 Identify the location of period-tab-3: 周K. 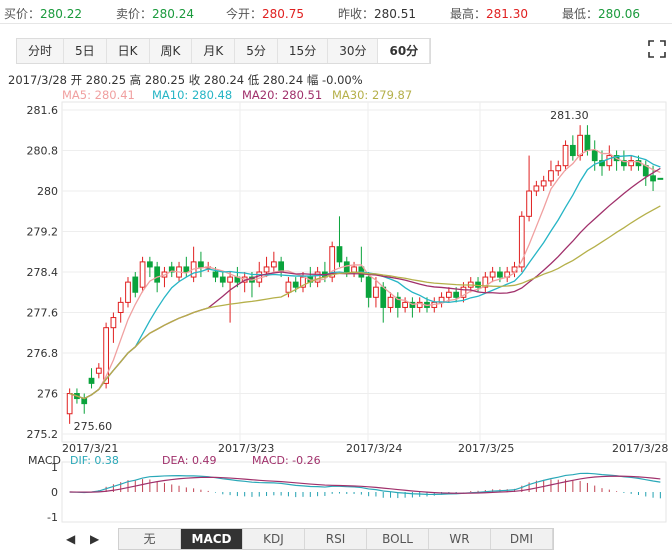
(171, 51).